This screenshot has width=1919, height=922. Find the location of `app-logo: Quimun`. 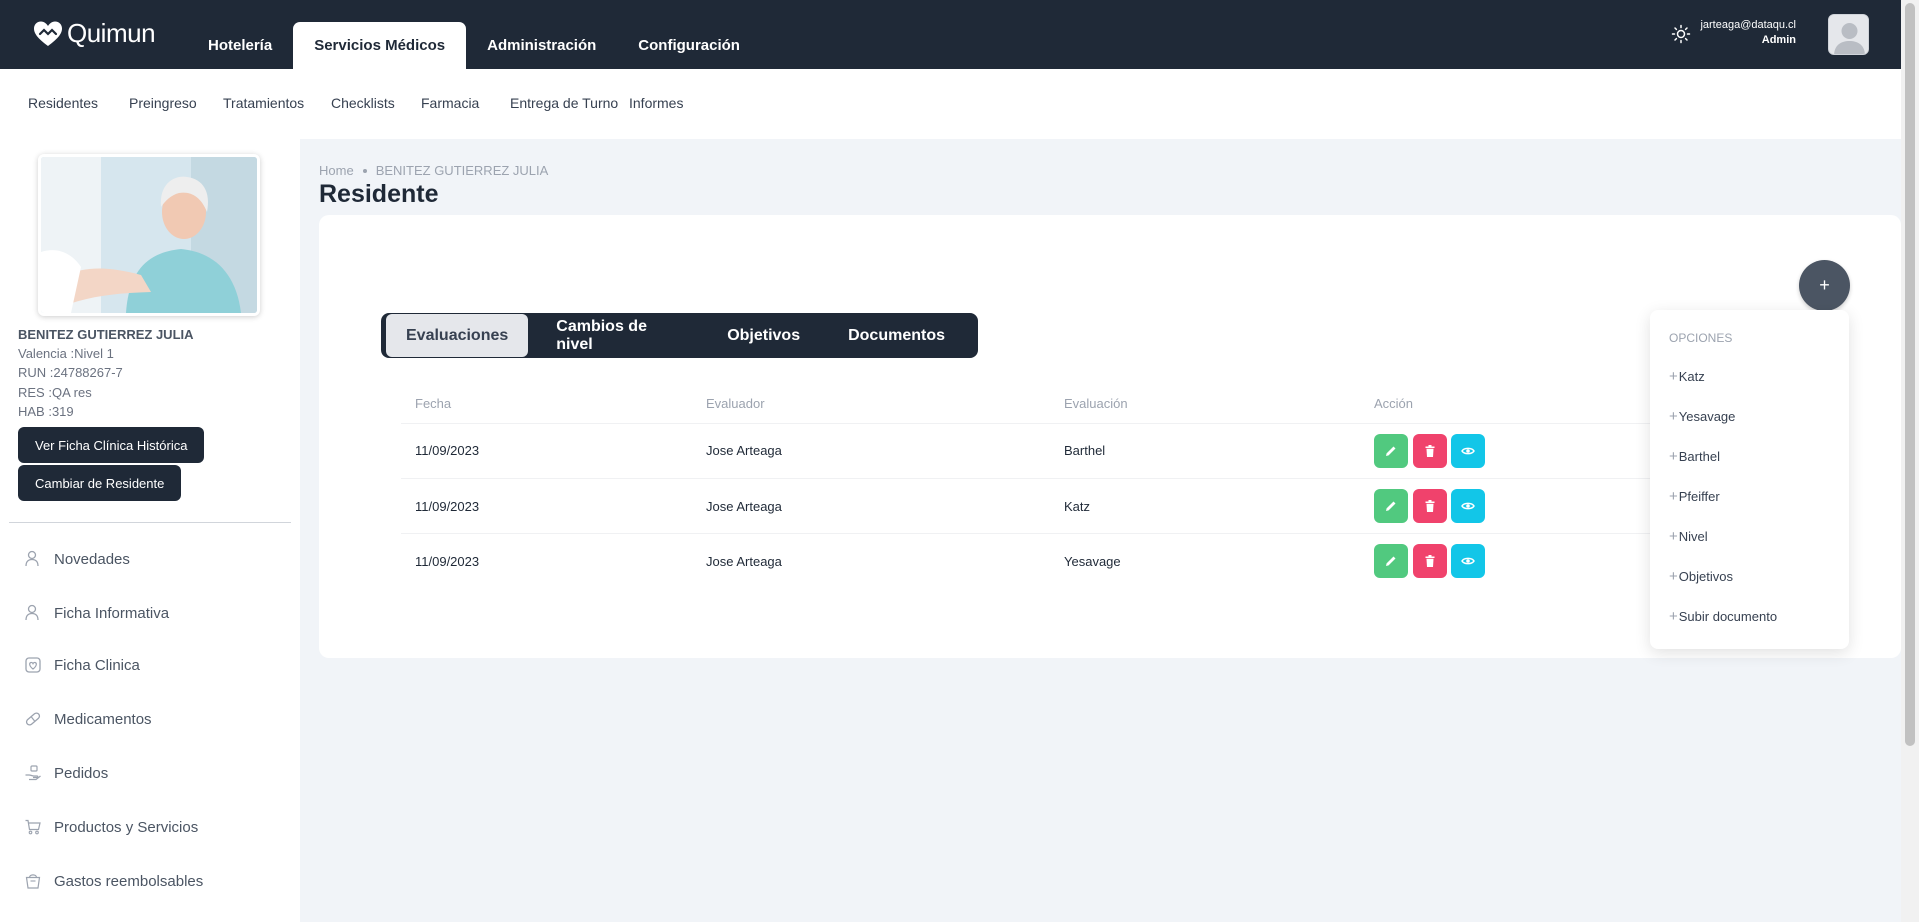

app-logo: Quimun is located at coordinates (94, 33).